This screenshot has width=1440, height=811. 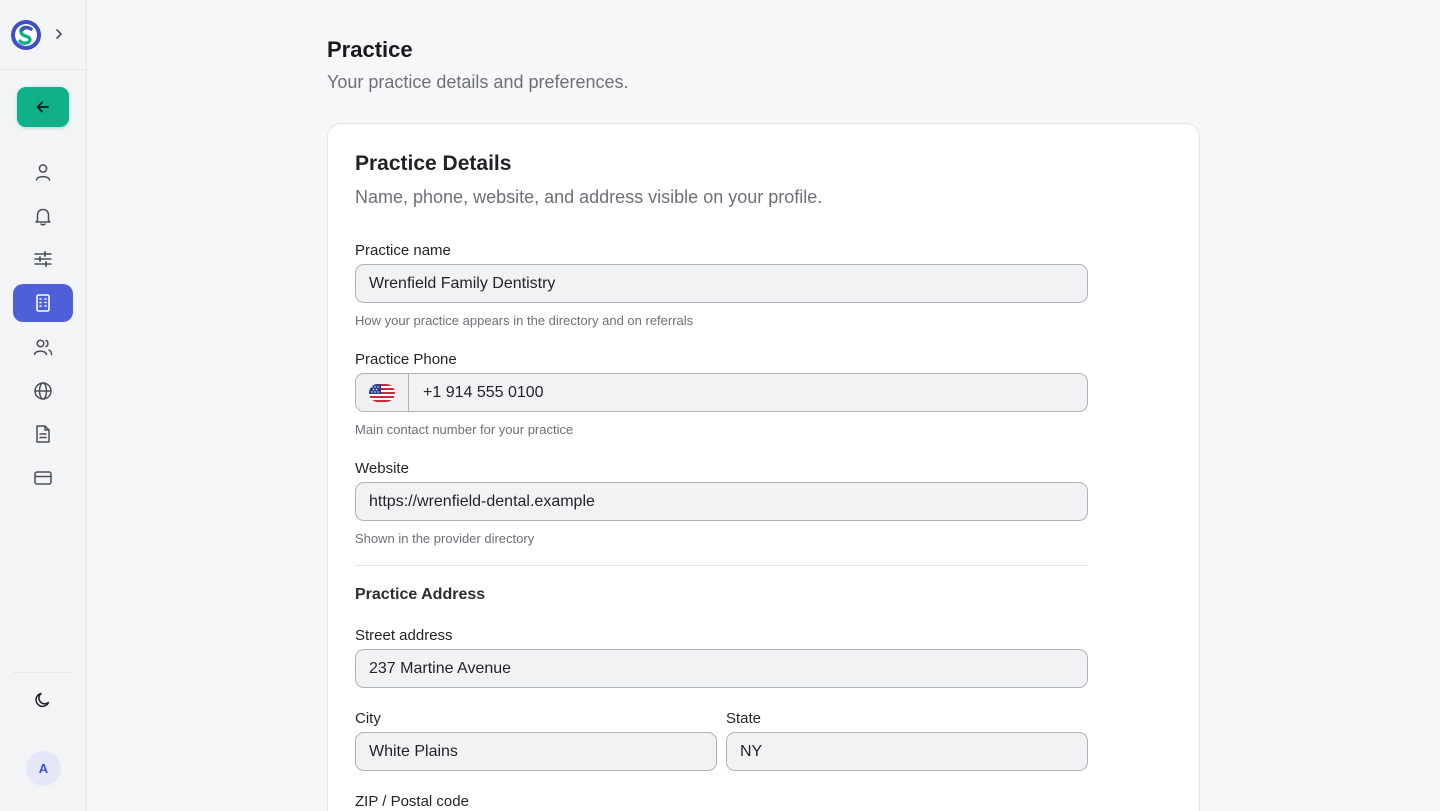 I want to click on nav-item-profile, so click(x=43, y=172).